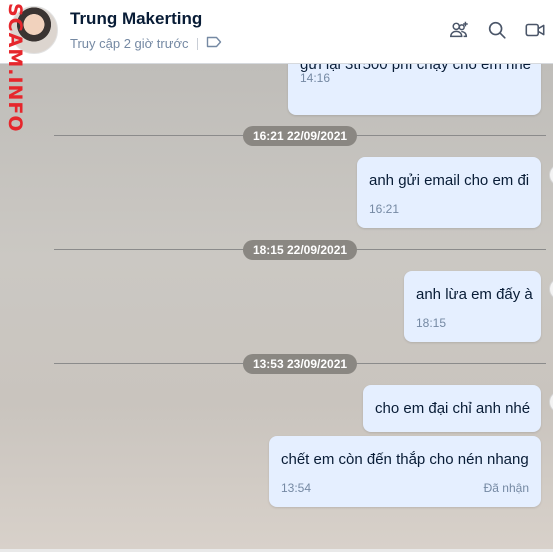 This screenshot has height=552, width=553. What do you see at coordinates (472, 306) in the screenshot?
I see `message-bubble: anh lừa em đấy à 18:15` at bounding box center [472, 306].